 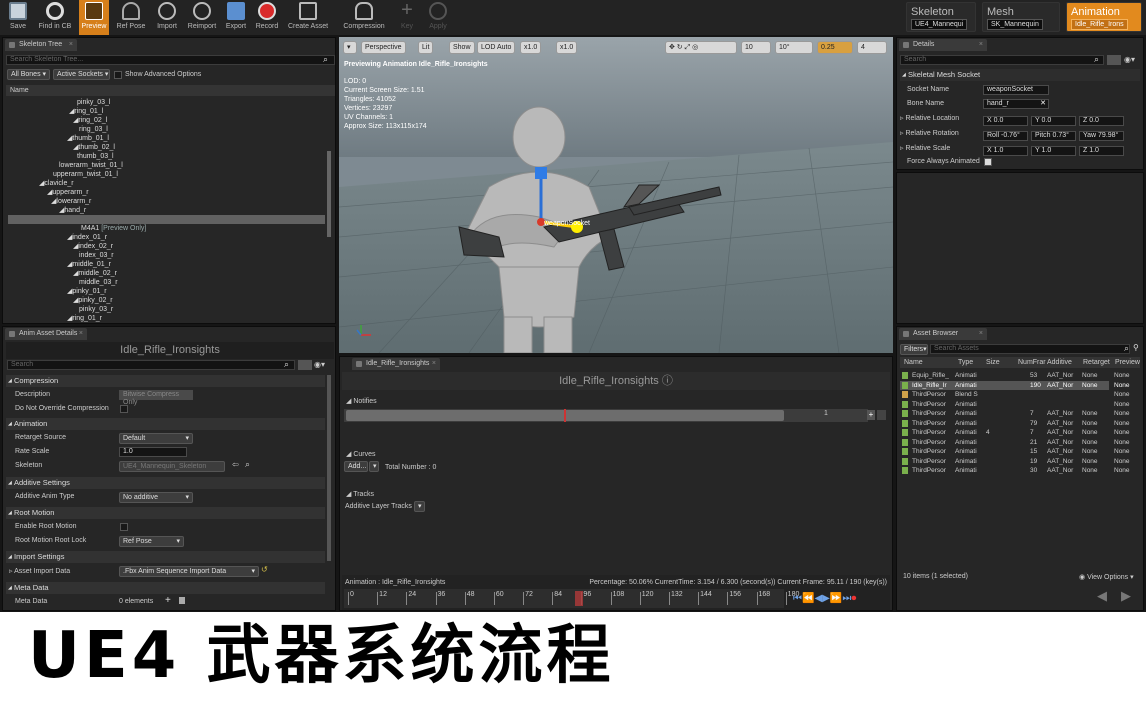 What do you see at coordinates (606, 415) in the screenshot?
I see `notify-track: 1` at bounding box center [606, 415].